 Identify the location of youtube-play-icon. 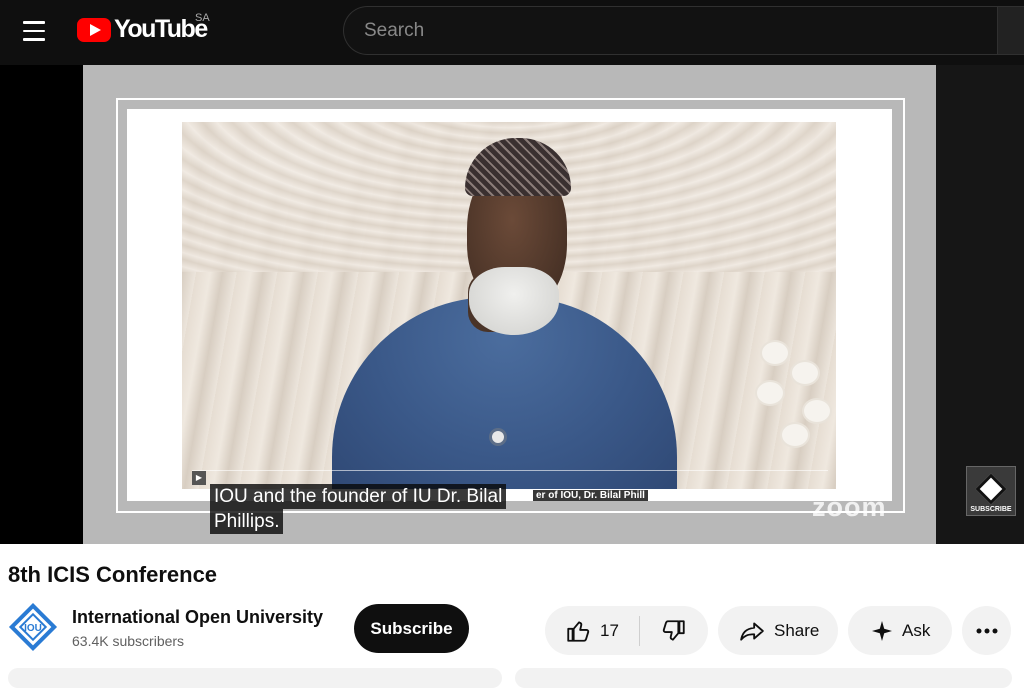
(94, 29).